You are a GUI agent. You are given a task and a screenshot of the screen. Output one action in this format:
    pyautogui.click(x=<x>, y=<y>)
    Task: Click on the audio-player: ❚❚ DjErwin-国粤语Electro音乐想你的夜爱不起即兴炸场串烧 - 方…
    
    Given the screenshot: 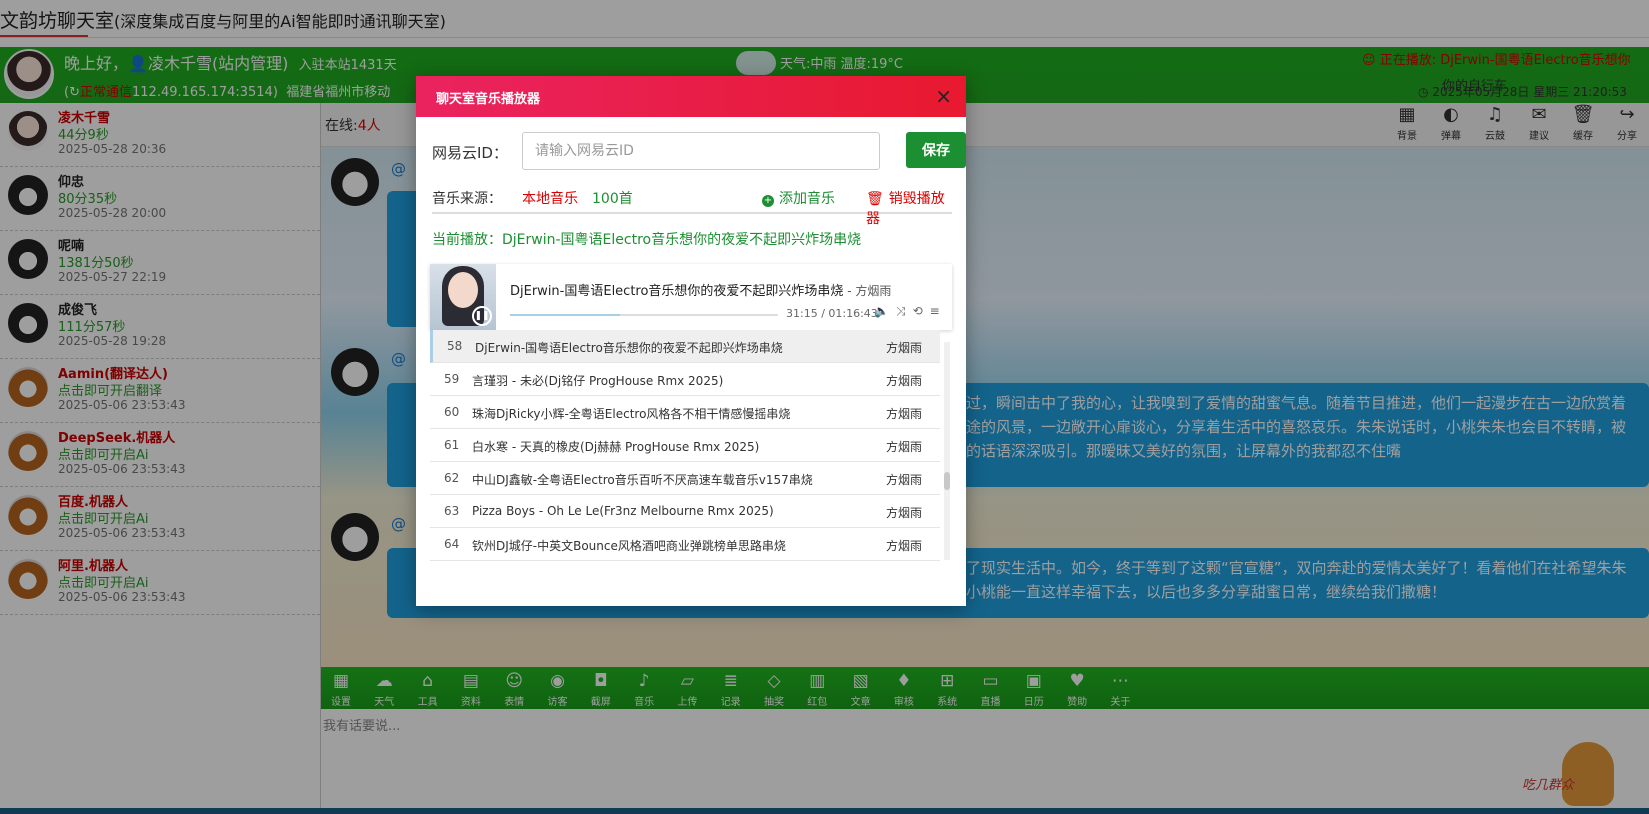 What is the action you would take?
    pyautogui.click(x=691, y=297)
    